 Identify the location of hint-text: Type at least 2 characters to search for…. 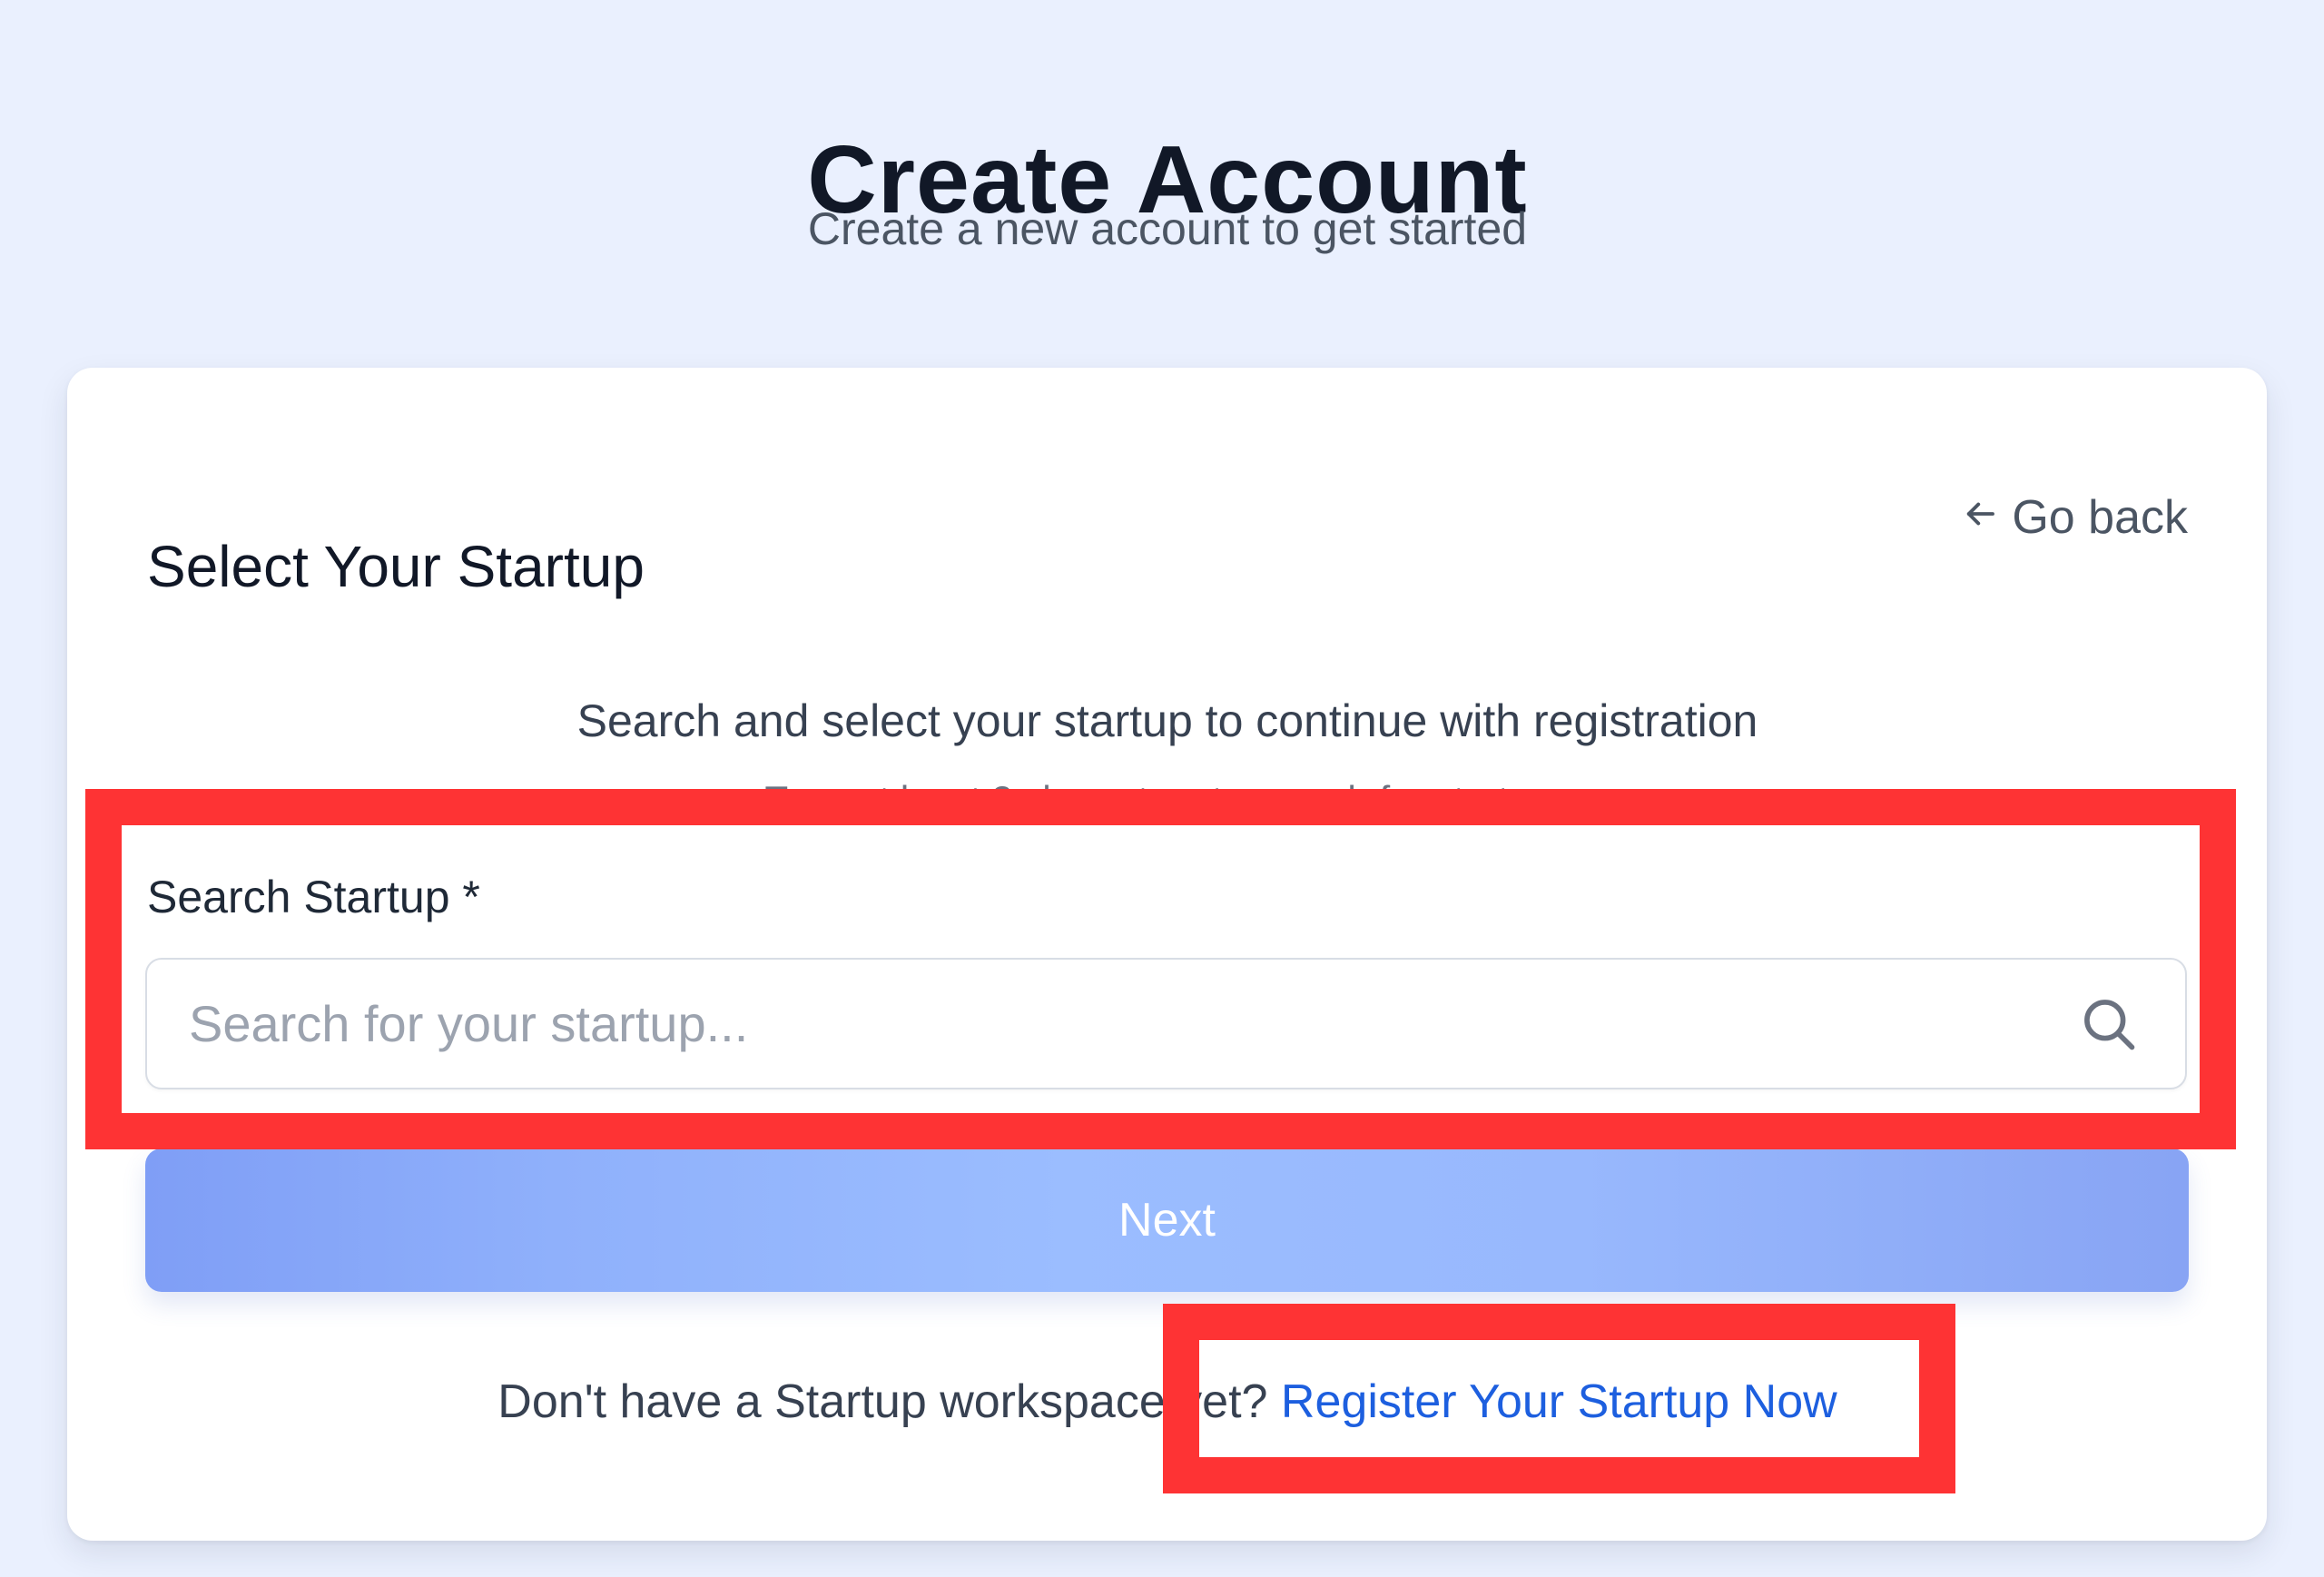
(1167, 800).